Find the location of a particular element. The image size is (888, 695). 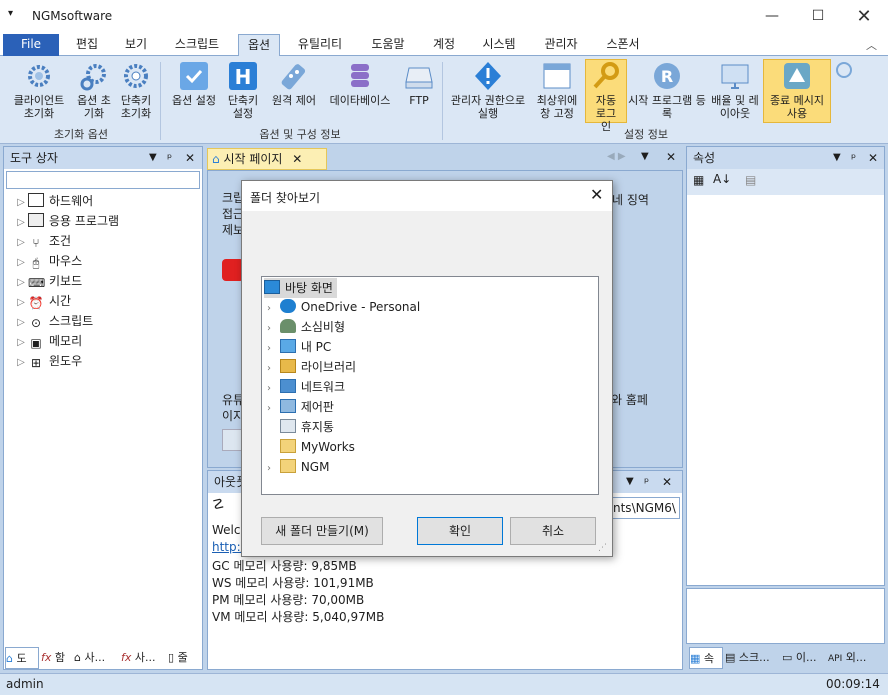

system-menu-icon: ▾ is located at coordinates (10, 13).